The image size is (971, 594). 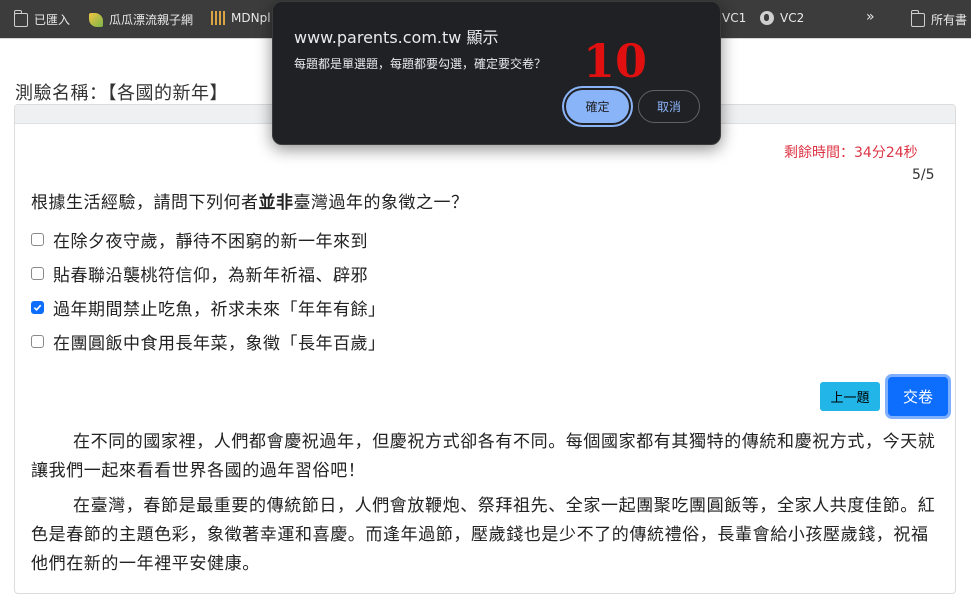 I want to click on option-label: 在團圓飯中食用長年菜，象徵「長年百歲」, so click(x=219, y=344).